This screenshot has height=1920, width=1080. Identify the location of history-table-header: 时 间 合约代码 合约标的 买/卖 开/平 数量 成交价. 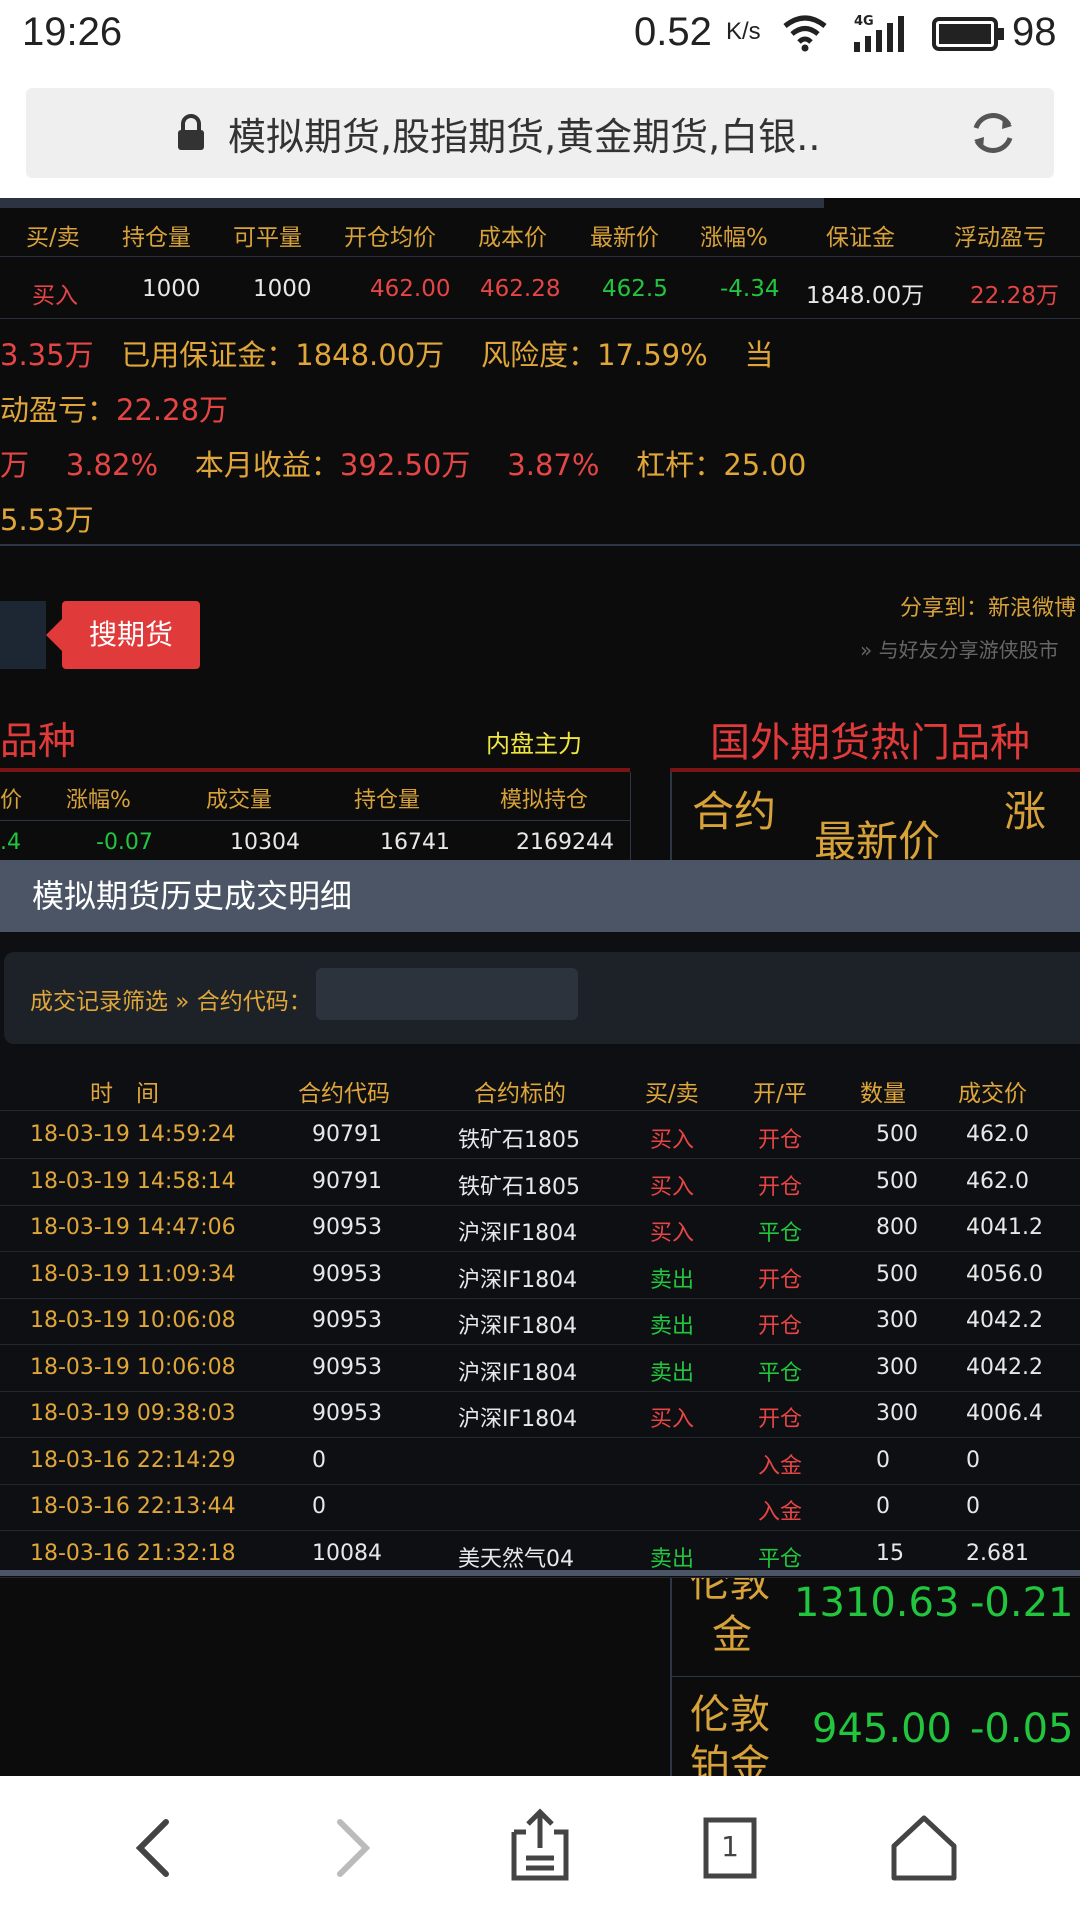
(540, 1092).